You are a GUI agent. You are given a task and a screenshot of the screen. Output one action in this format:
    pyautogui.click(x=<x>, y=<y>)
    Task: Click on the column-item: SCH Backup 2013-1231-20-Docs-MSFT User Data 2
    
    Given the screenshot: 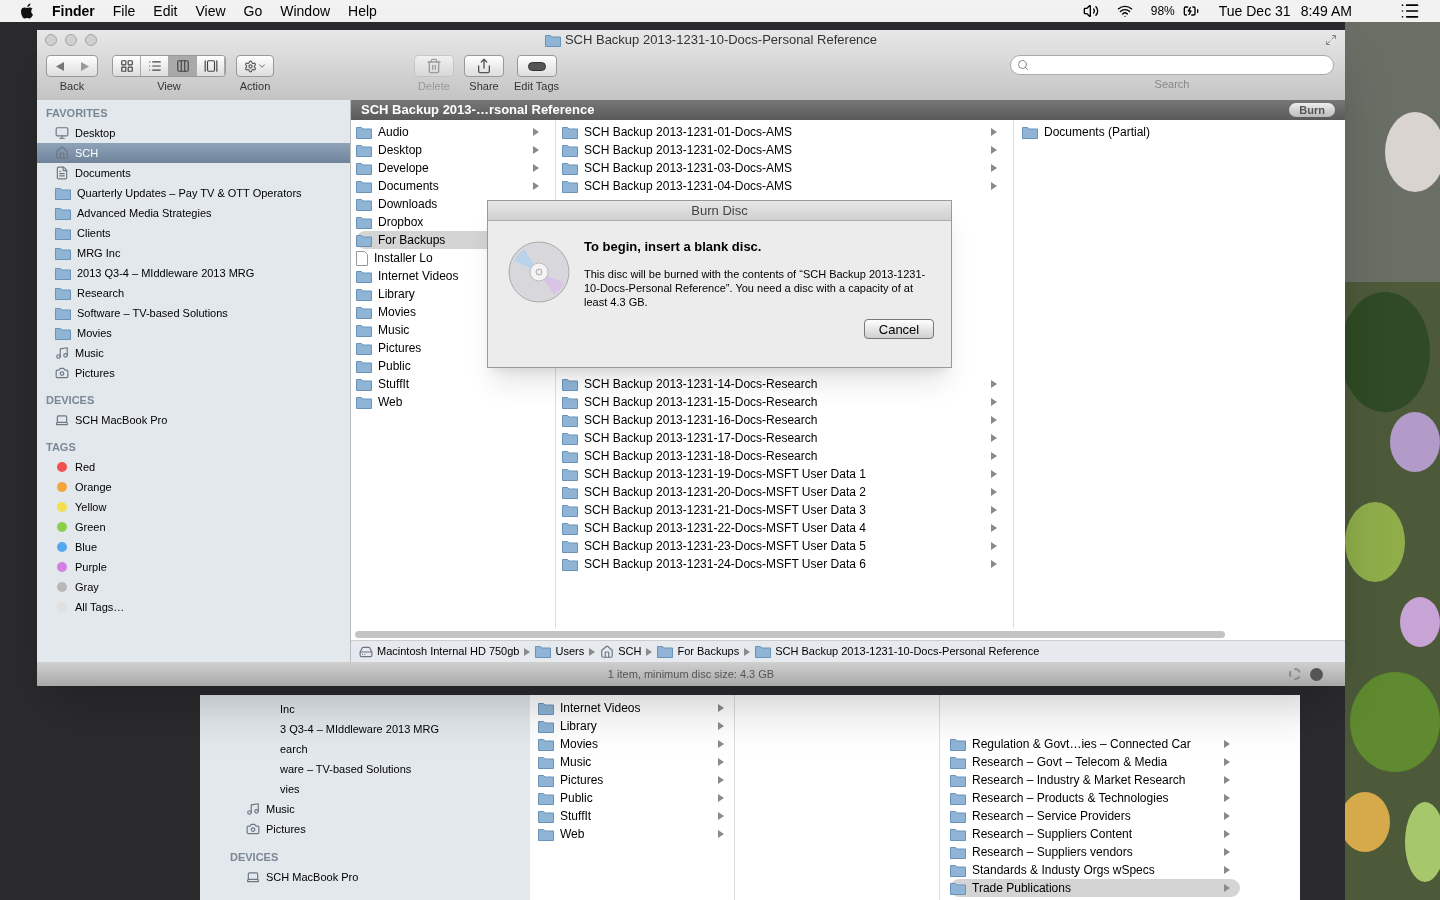 What is the action you would take?
    pyautogui.click(x=787, y=492)
    